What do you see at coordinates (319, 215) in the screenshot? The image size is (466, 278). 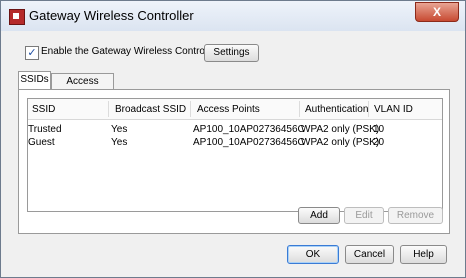 I see `add-button: Add` at bounding box center [319, 215].